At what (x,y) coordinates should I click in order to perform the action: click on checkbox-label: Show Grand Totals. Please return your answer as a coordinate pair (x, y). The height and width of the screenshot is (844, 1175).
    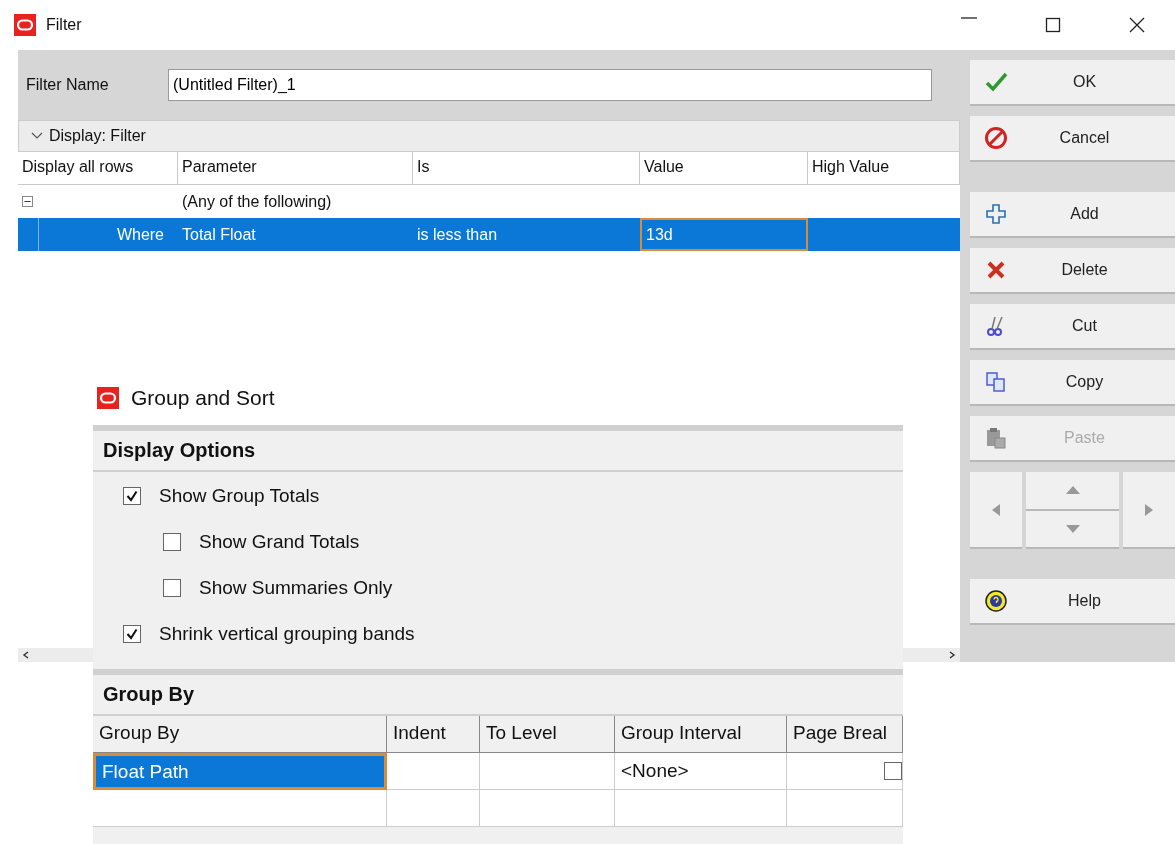
    Looking at the image, I should click on (279, 542).